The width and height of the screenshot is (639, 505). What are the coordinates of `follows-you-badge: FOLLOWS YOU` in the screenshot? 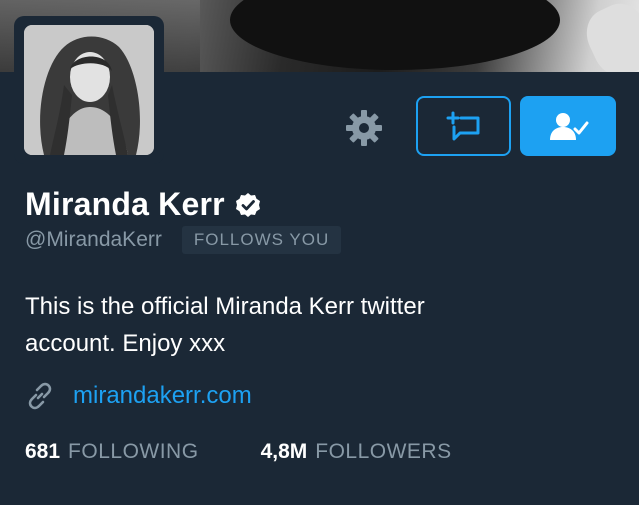 It's located at (261, 240).